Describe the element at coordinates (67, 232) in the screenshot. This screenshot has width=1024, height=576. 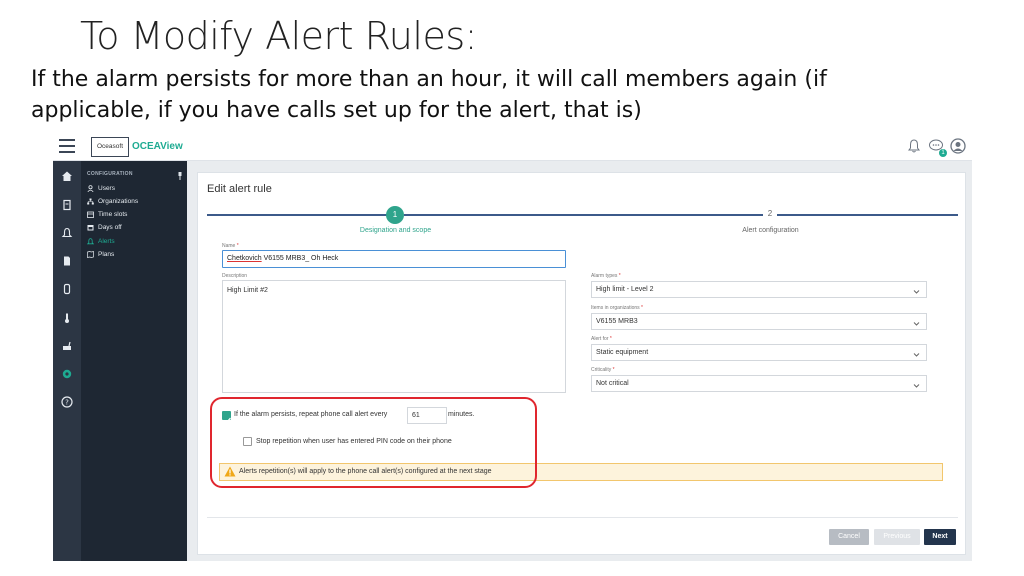
I see `alert-bell-icon` at that location.